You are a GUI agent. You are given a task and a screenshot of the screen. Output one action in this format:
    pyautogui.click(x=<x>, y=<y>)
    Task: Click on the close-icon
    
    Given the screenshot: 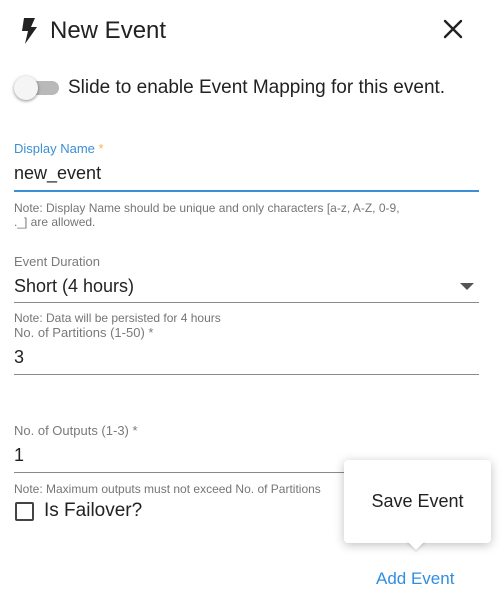 What is the action you would take?
    pyautogui.click(x=453, y=29)
    